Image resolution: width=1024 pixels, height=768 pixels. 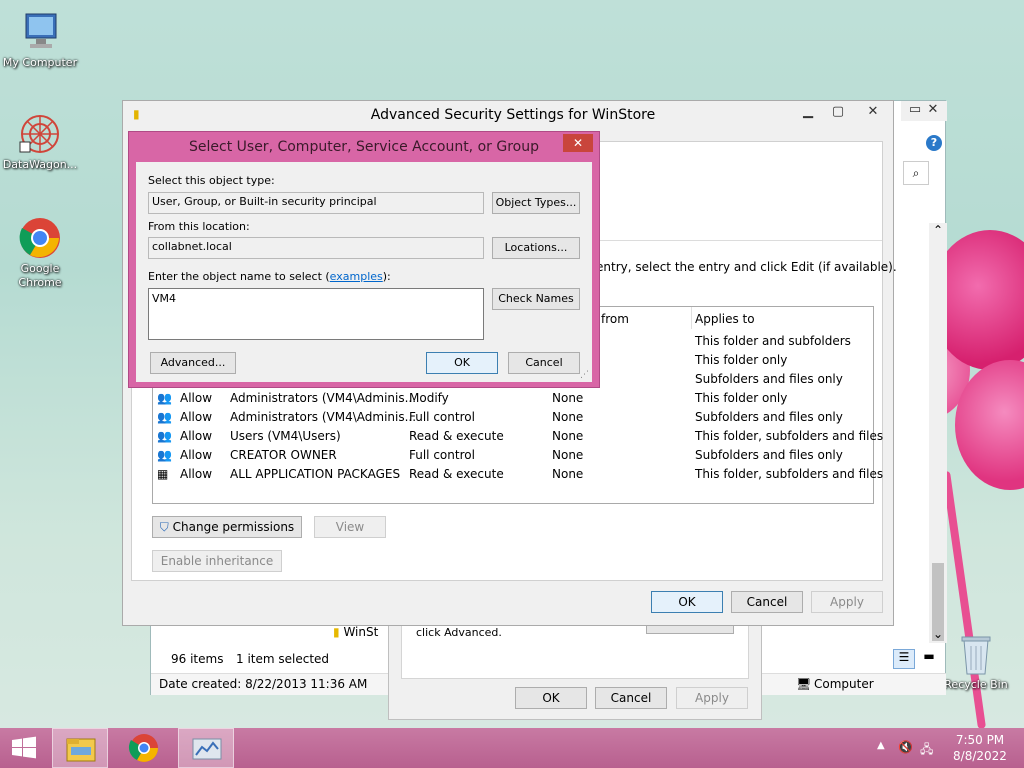 What do you see at coordinates (847, 602) in the screenshot?
I see `apply-button: Apply` at bounding box center [847, 602].